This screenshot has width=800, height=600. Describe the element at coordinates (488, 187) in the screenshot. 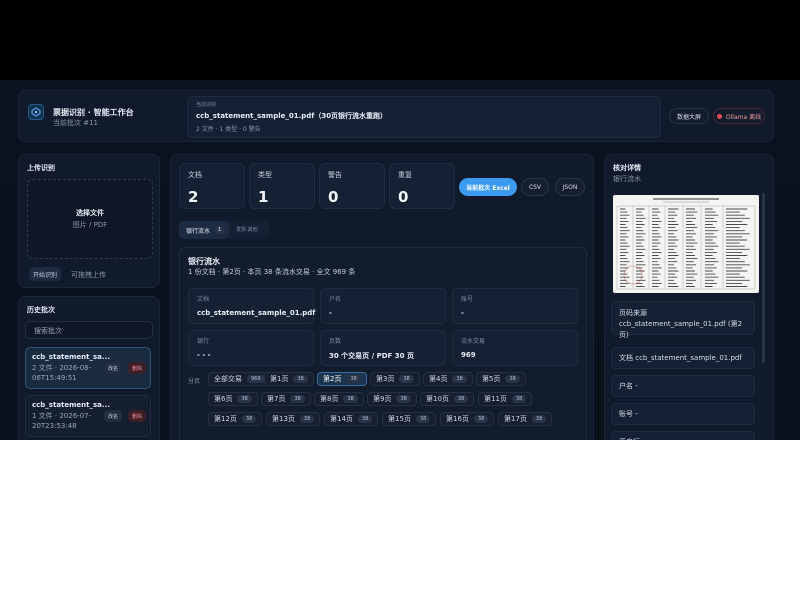

I see `export-excel-button: 当前批次 Excel` at that location.